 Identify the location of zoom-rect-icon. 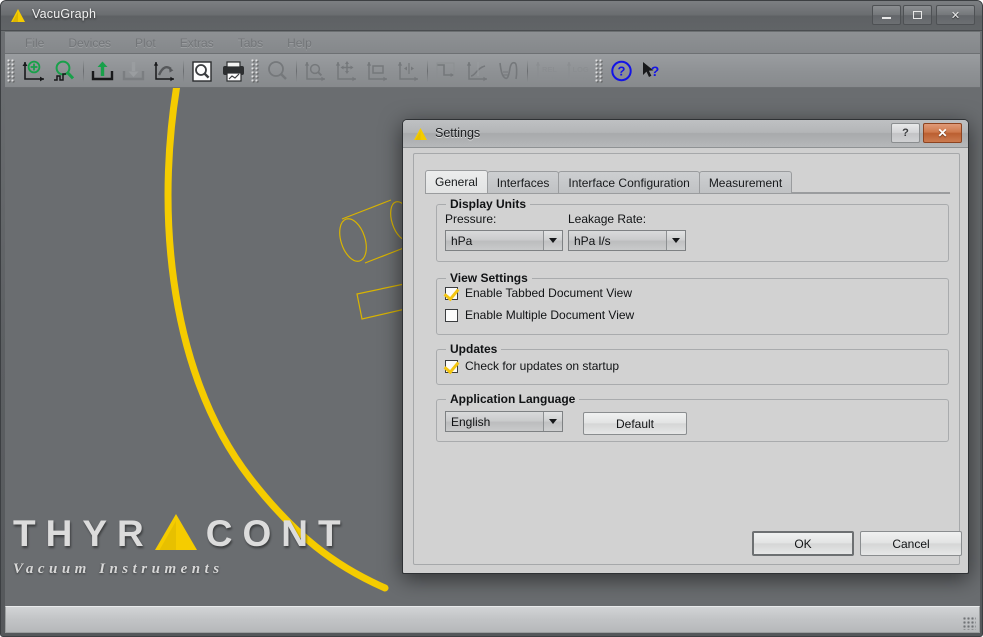
(377, 71).